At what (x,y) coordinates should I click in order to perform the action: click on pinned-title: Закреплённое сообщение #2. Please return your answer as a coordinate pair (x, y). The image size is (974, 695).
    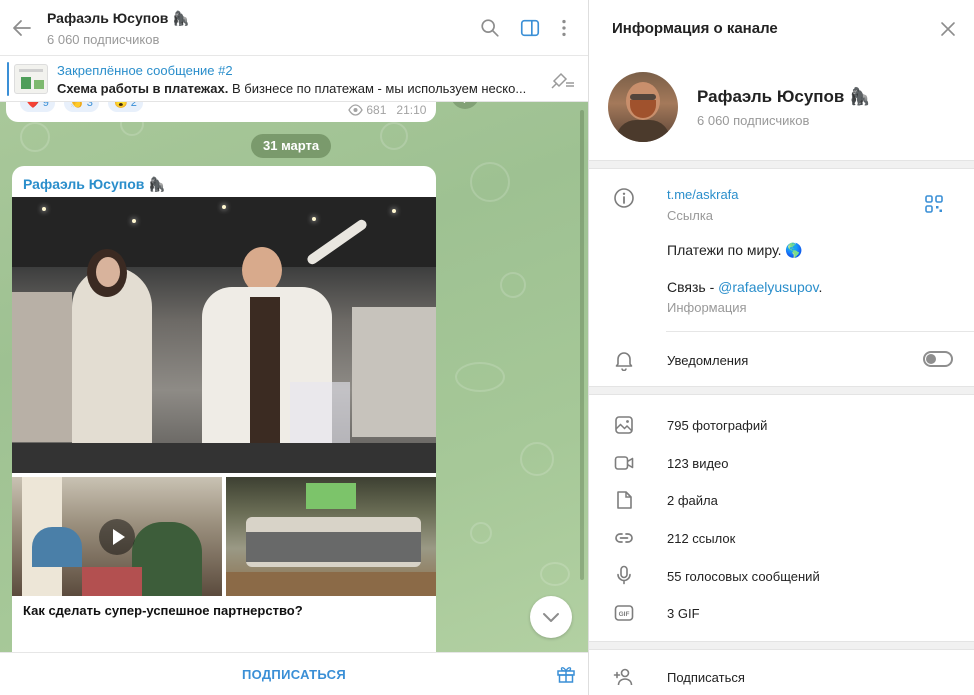
    Looking at the image, I should click on (145, 70).